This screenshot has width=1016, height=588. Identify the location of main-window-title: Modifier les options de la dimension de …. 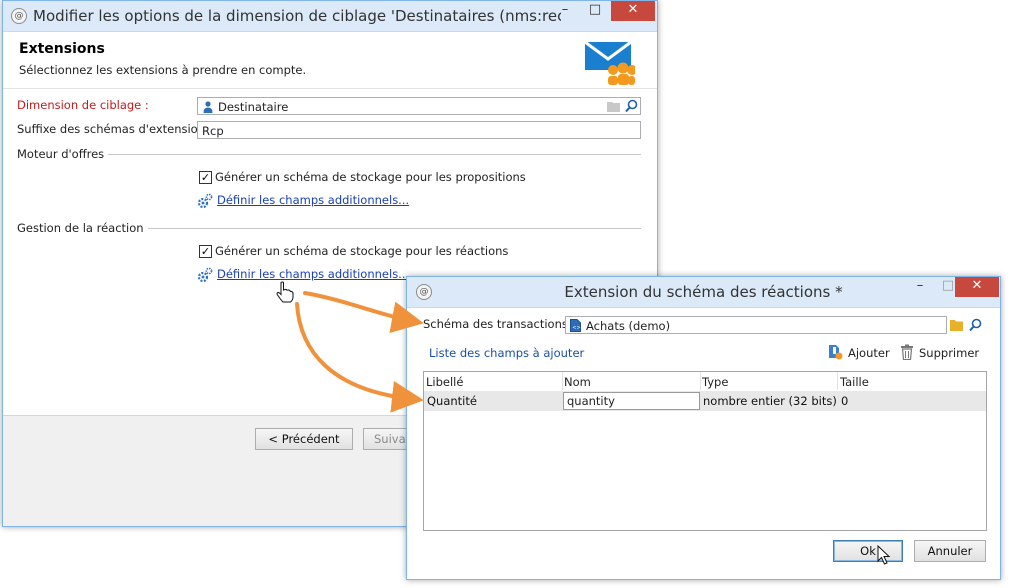
(297, 16).